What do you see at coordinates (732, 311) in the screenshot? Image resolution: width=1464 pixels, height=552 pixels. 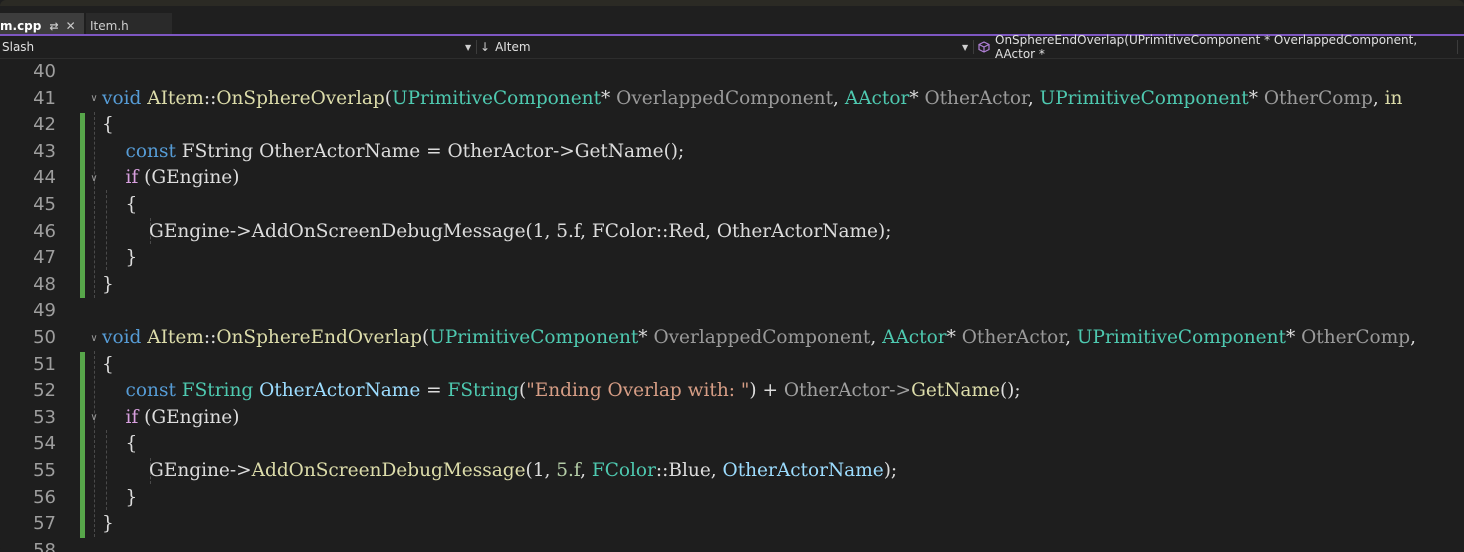 I see `code-line: 49` at bounding box center [732, 311].